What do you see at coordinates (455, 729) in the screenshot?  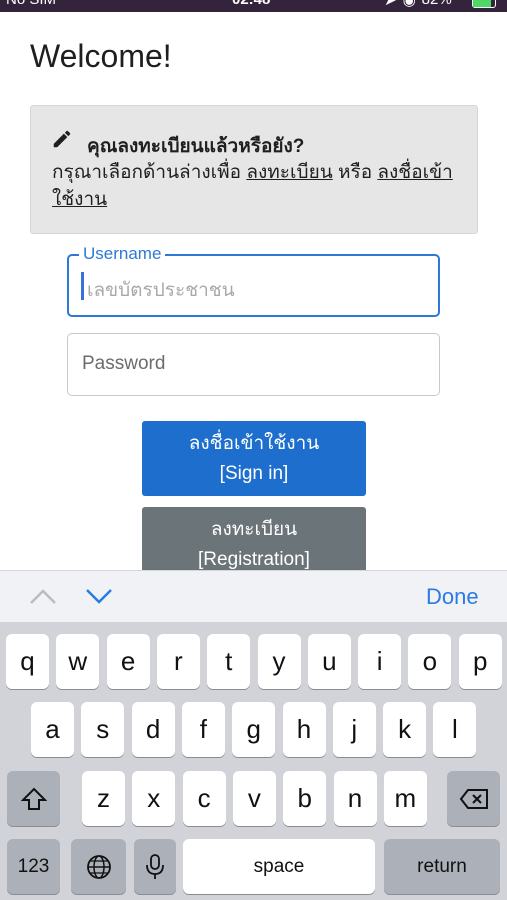 I see `key-l: l` at bounding box center [455, 729].